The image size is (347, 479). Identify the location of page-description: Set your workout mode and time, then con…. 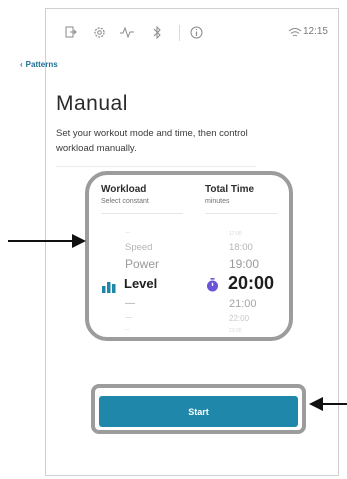
(152, 141).